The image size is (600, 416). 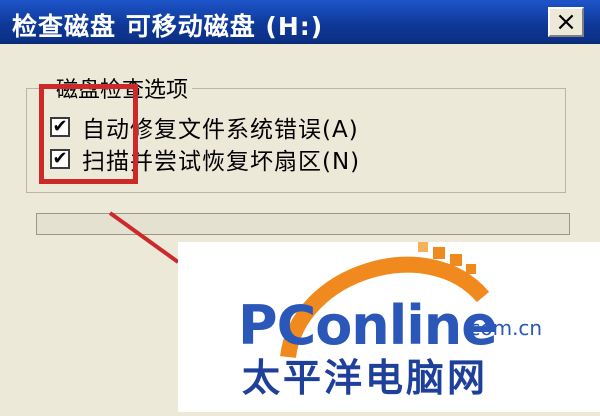 What do you see at coordinates (365, 378) in the screenshot?
I see `watermark-cn-name: 太平洋电脑网` at bounding box center [365, 378].